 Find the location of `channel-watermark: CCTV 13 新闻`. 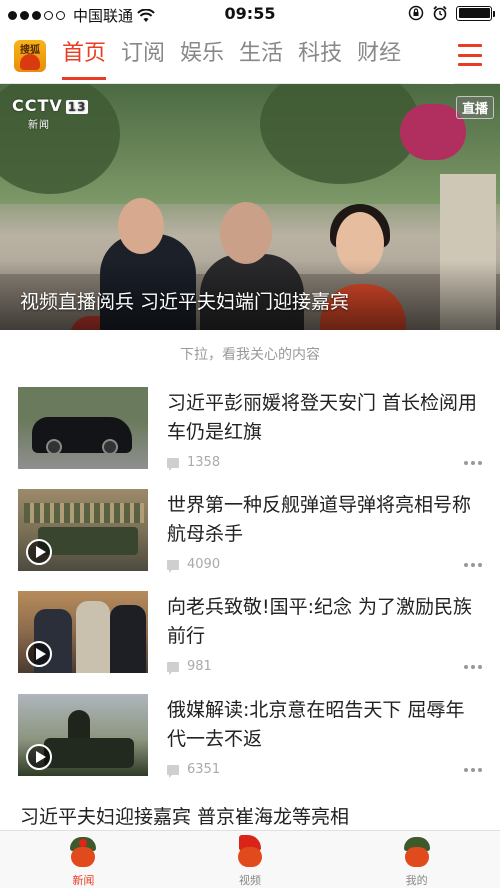

channel-watermark: CCTV 13 新闻 is located at coordinates (50, 113).